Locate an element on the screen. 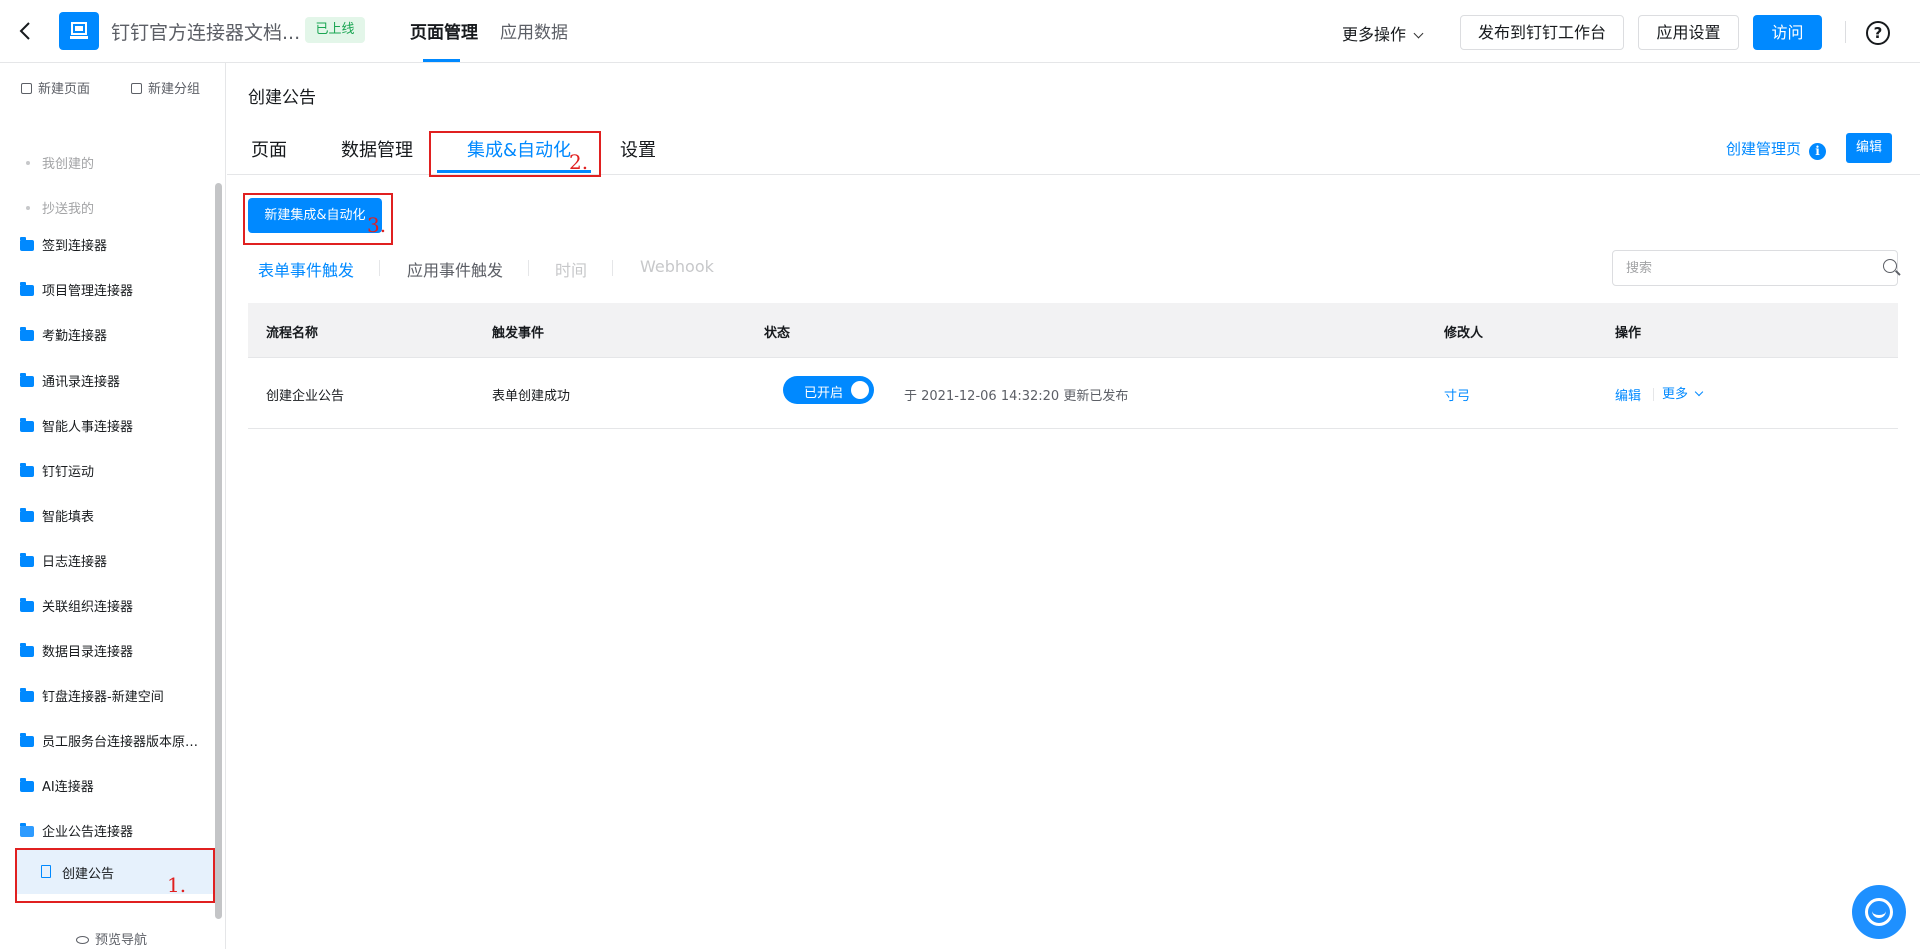 The image size is (1920, 949). customer-support-icon is located at coordinates (1879, 912).